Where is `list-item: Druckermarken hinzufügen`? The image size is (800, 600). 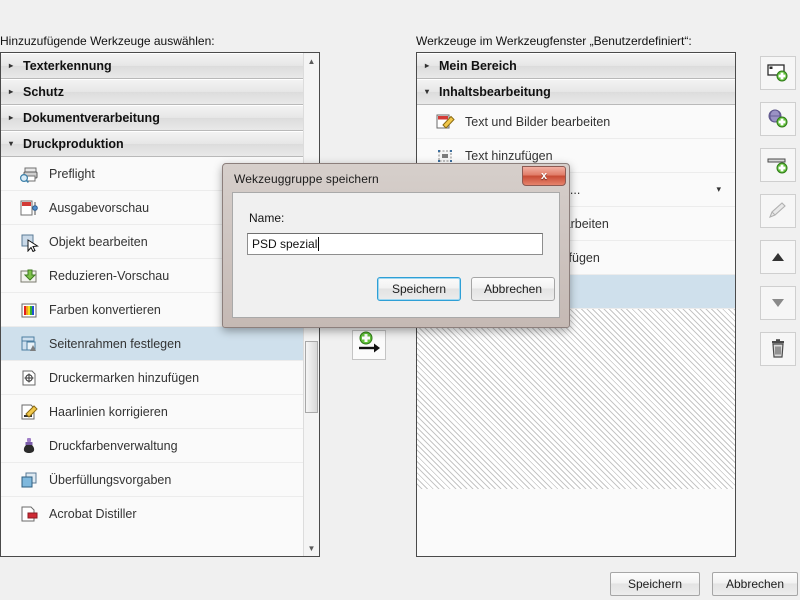
list-item: Druckermarken hinzufügen is located at coordinates (152, 378).